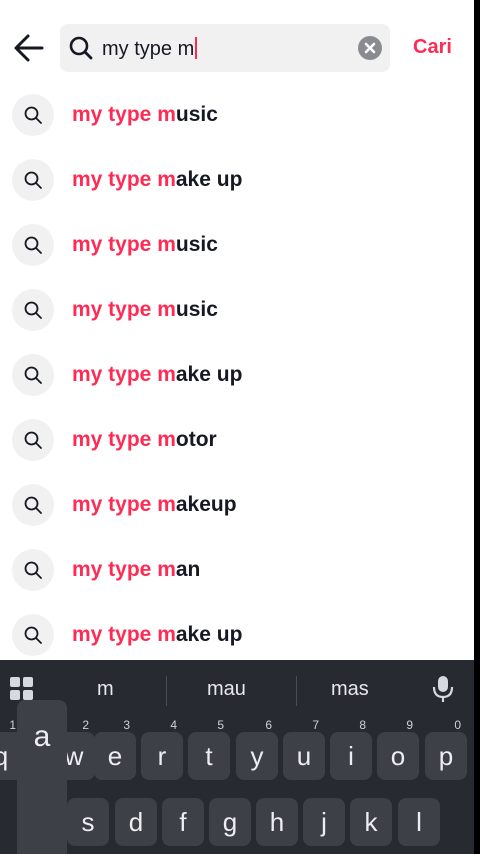 This screenshot has width=480, height=854. I want to click on key-u: u7, so click(304, 749).